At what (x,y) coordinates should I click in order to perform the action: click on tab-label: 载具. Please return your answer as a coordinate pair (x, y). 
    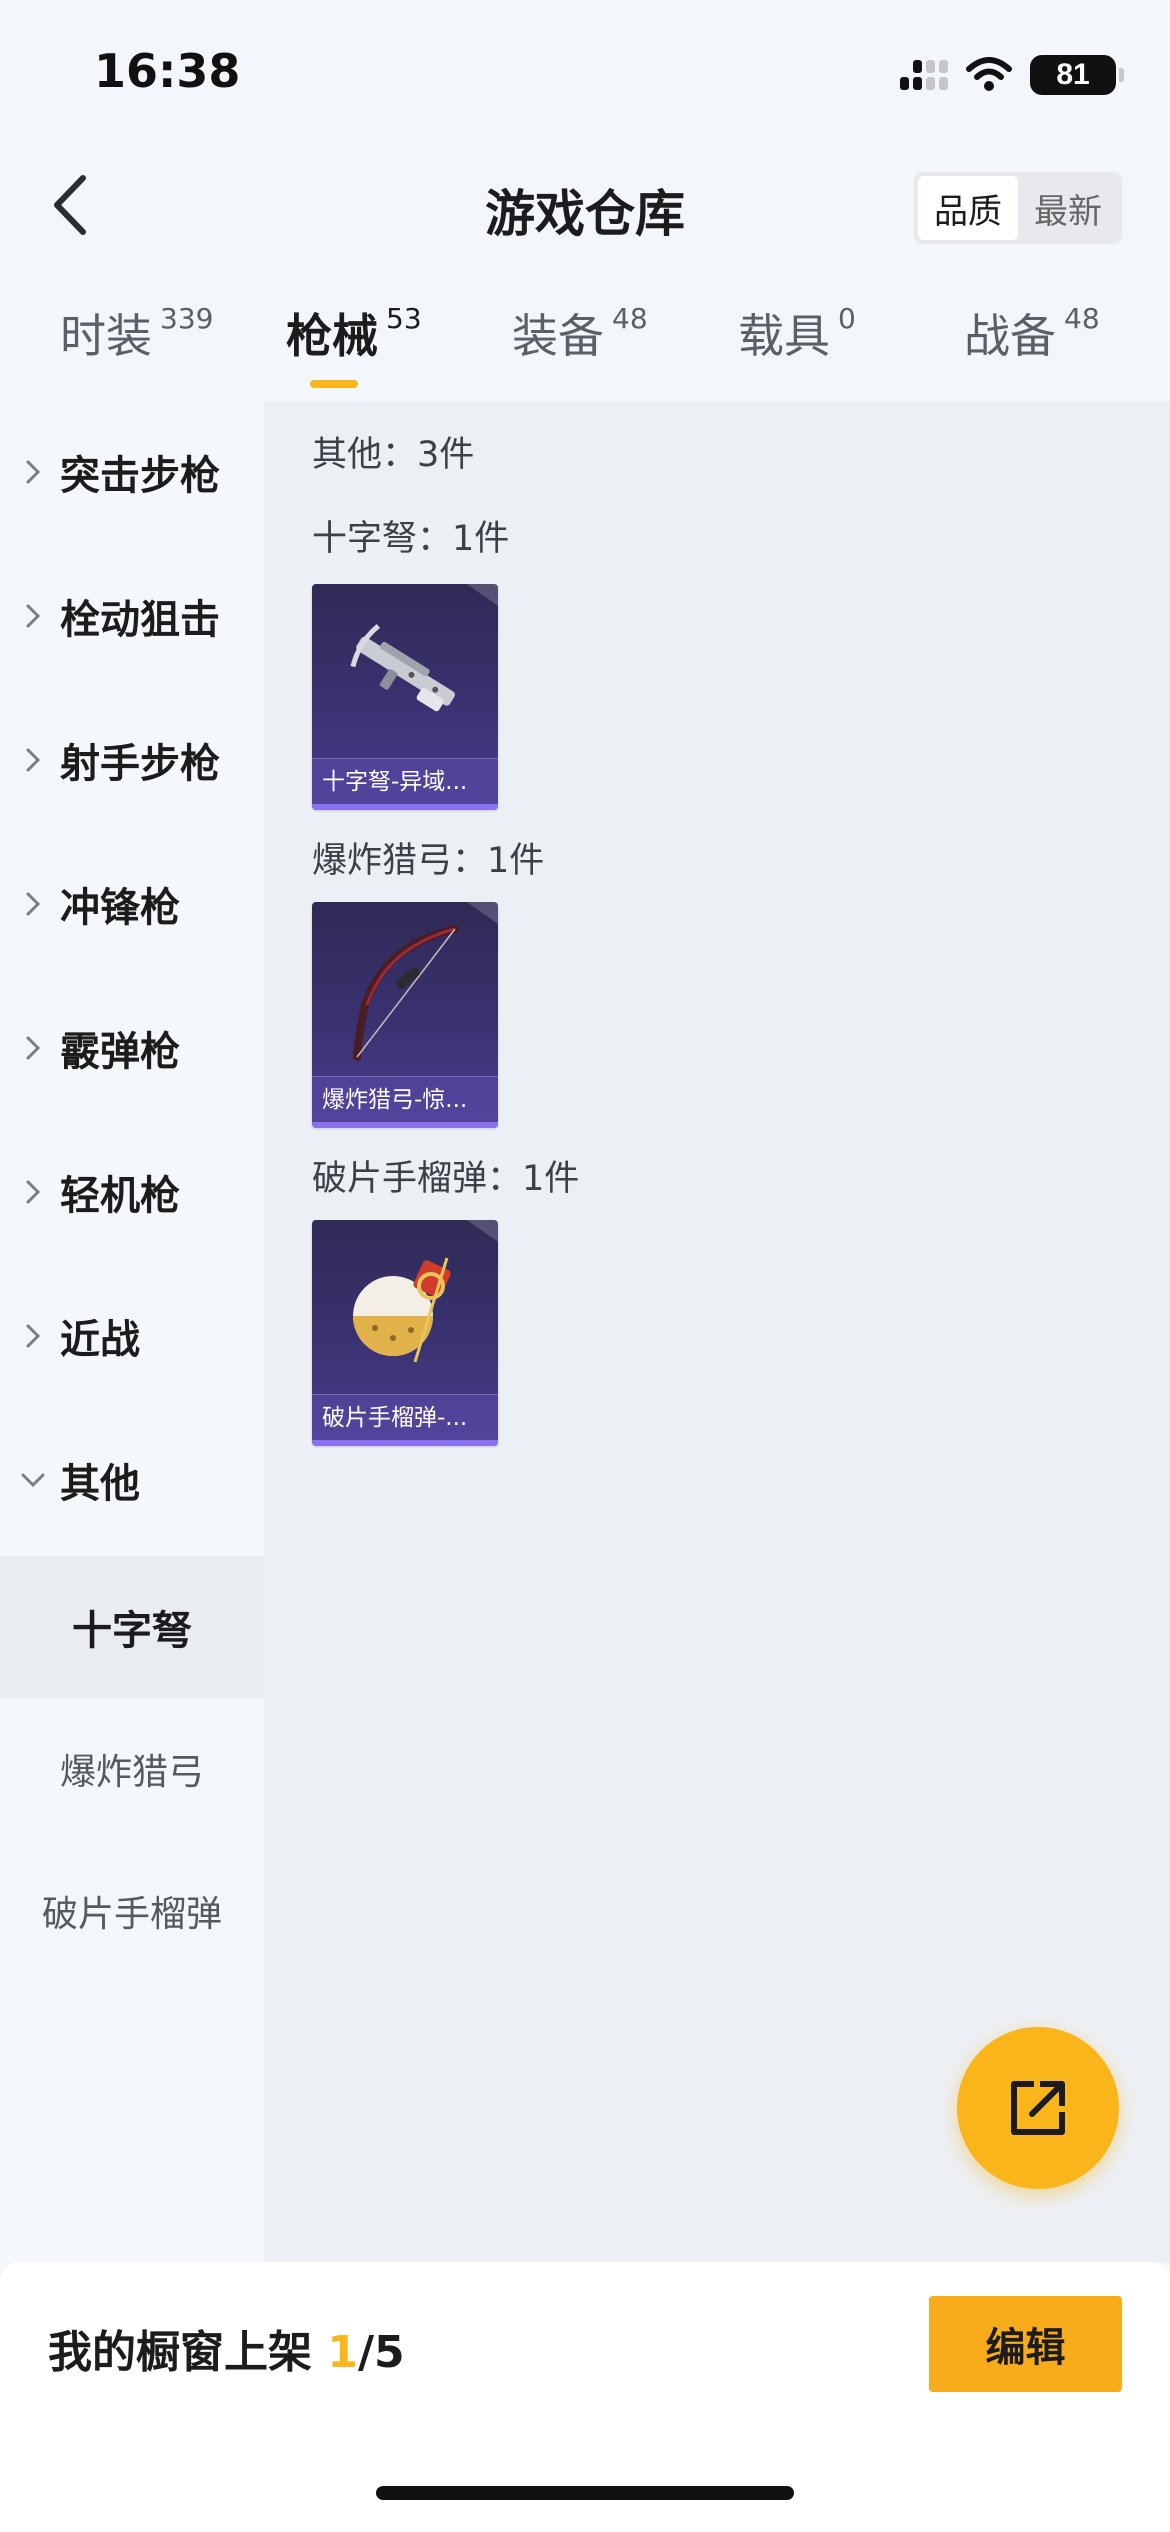
    Looking at the image, I should click on (784, 336).